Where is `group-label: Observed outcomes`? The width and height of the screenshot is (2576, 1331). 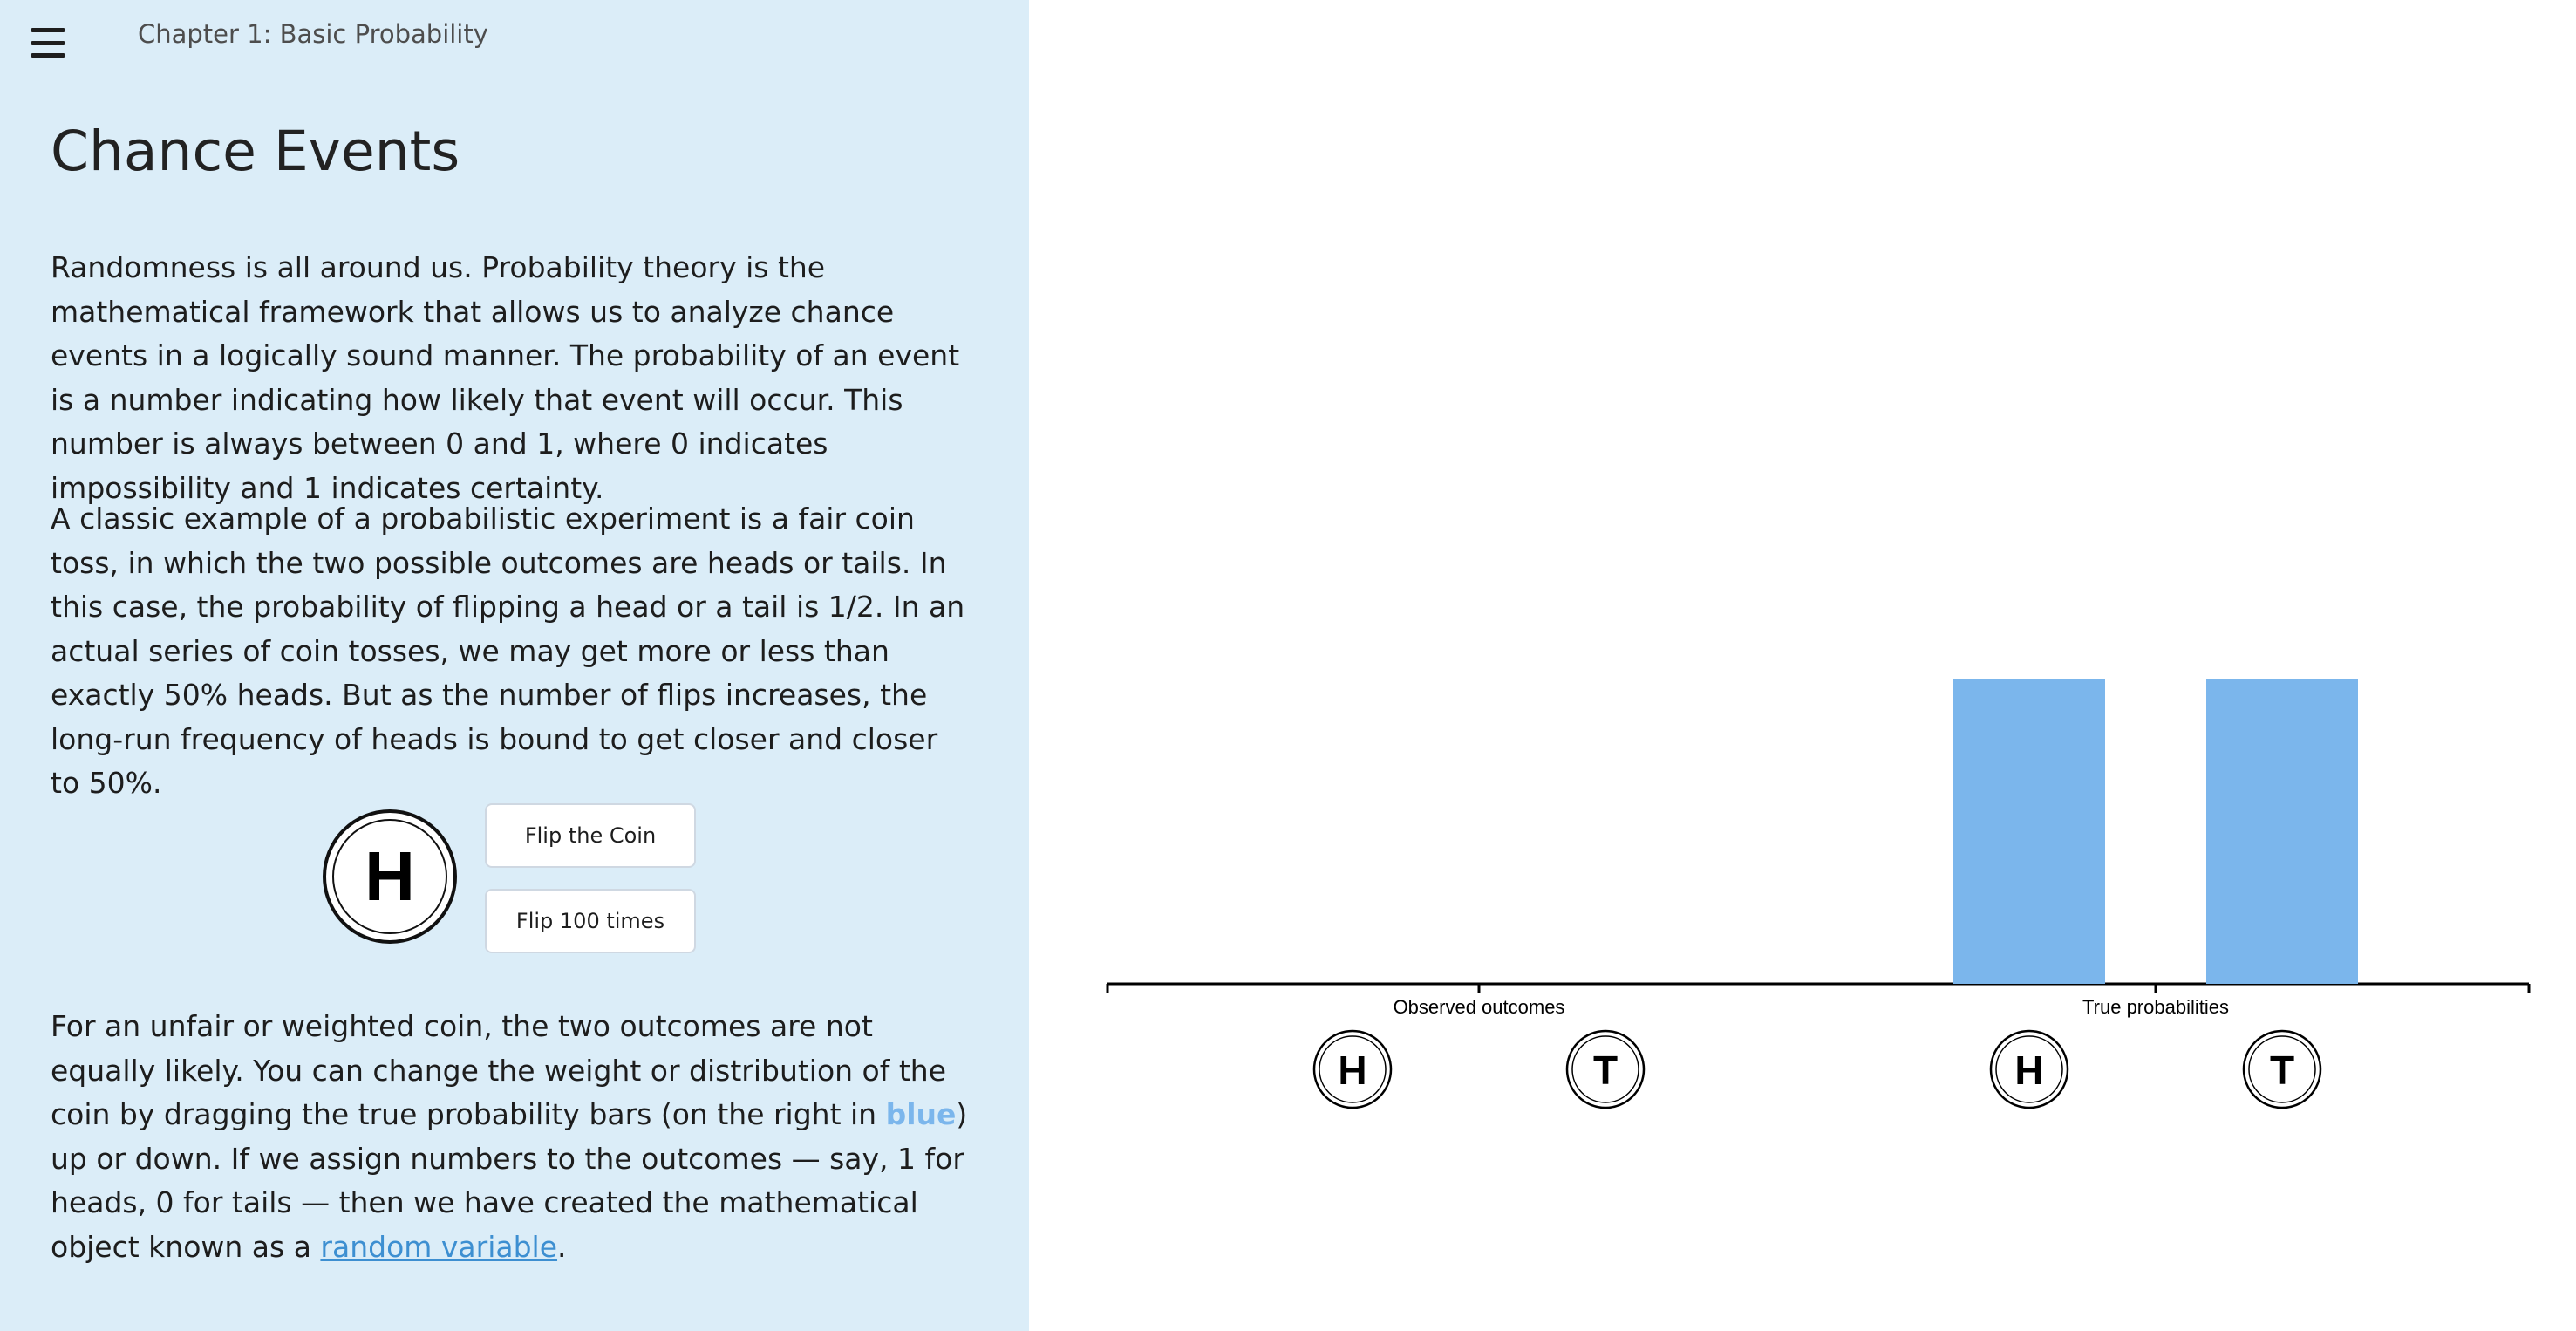
group-label: Observed outcomes is located at coordinates (1480, 1007).